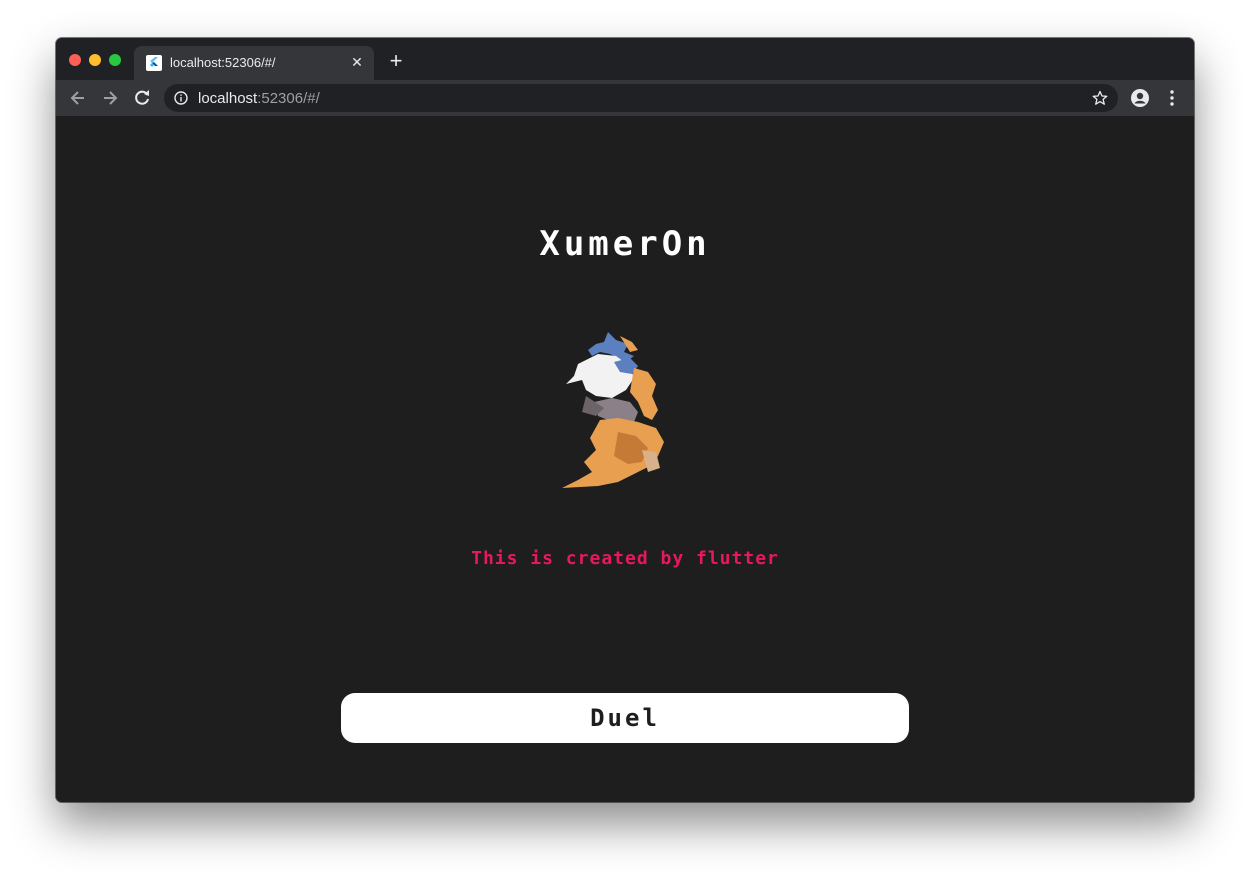  I want to click on subtitle-text: This is created by flutter, so click(625, 558).